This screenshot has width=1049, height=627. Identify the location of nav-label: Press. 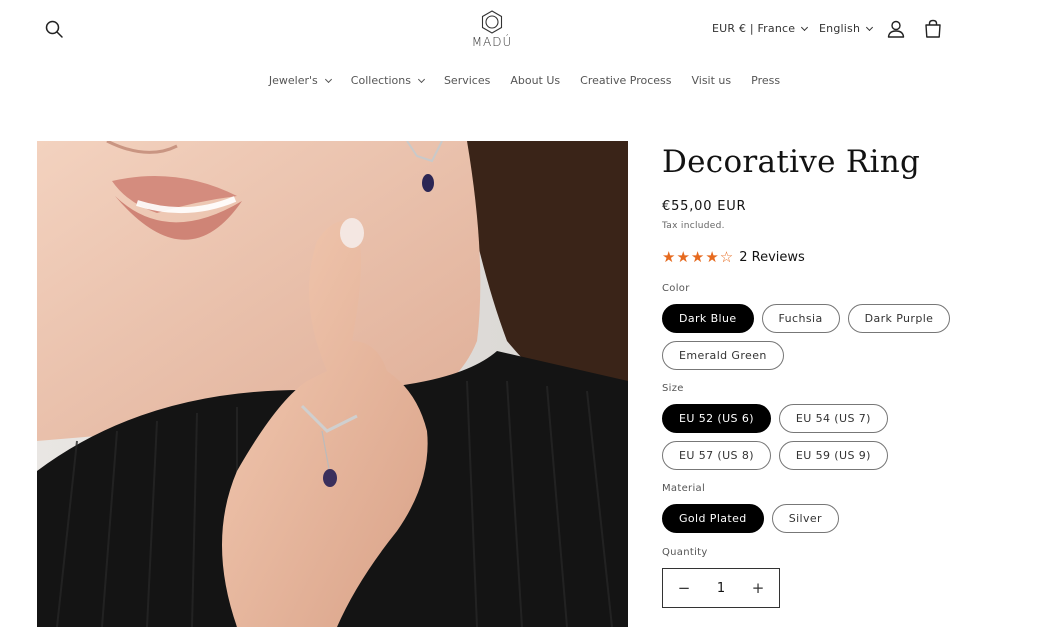
(766, 80).